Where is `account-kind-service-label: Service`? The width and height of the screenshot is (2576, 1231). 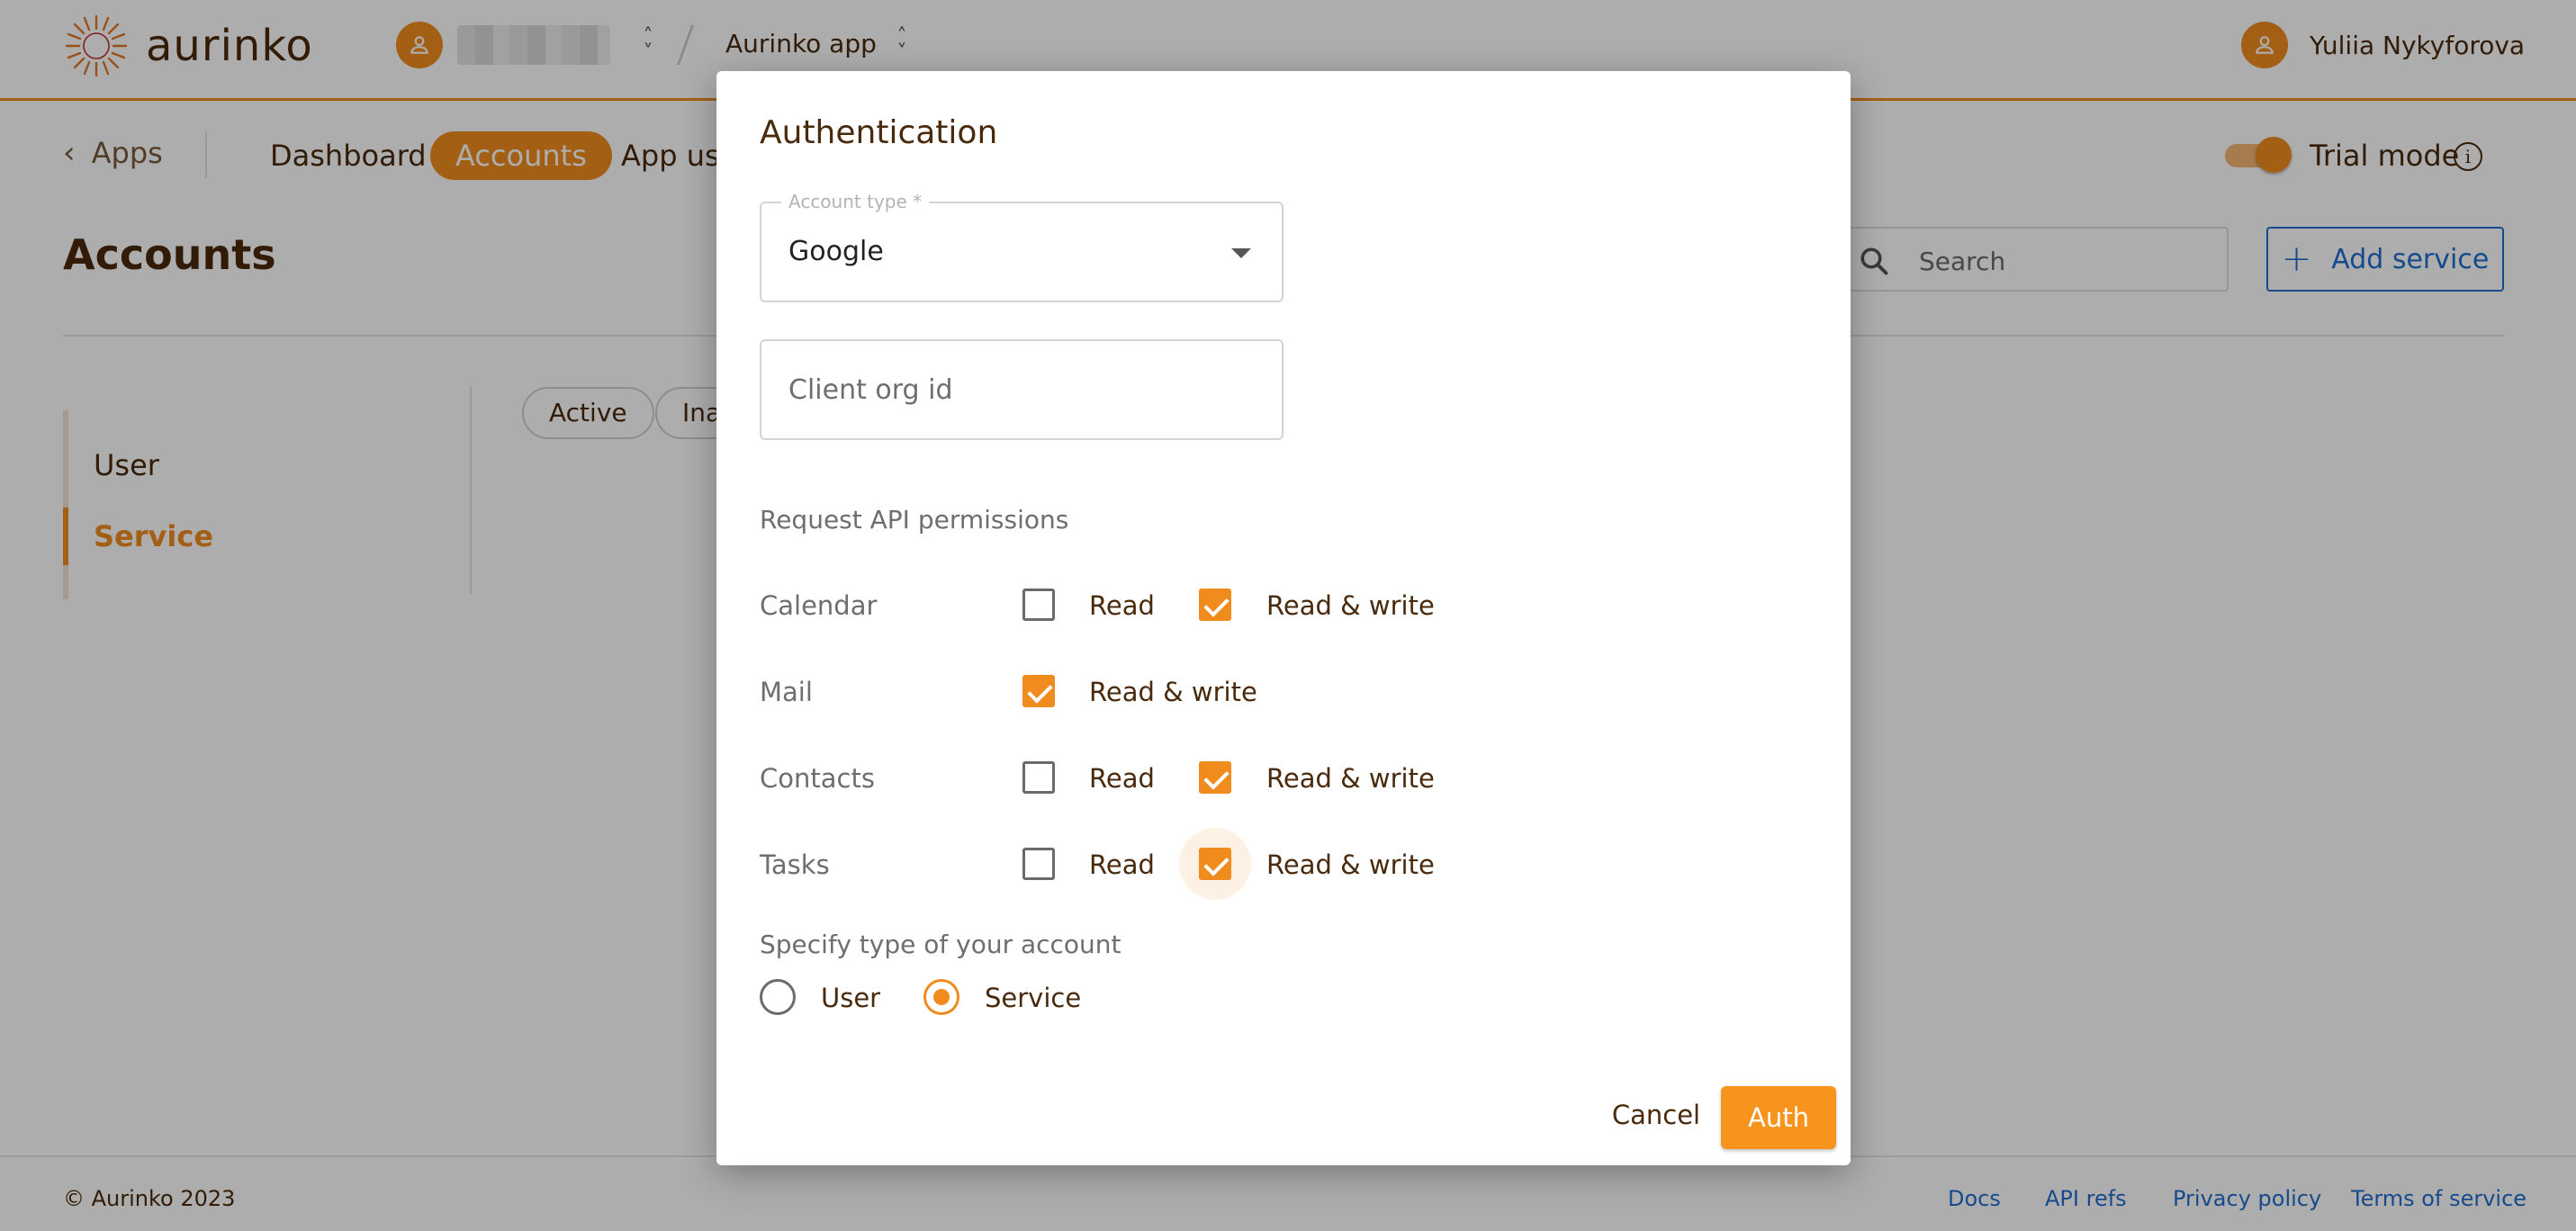
account-kind-service-label: Service is located at coordinates (1033, 998).